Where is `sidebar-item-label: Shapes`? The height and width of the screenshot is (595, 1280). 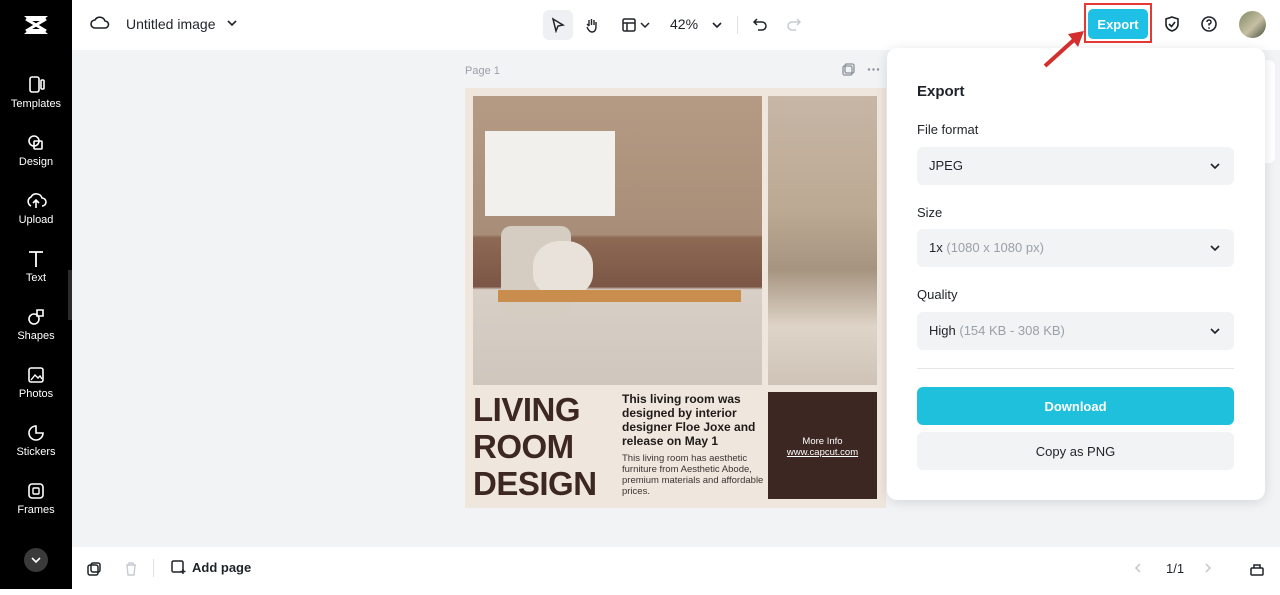 sidebar-item-label: Shapes is located at coordinates (36, 336).